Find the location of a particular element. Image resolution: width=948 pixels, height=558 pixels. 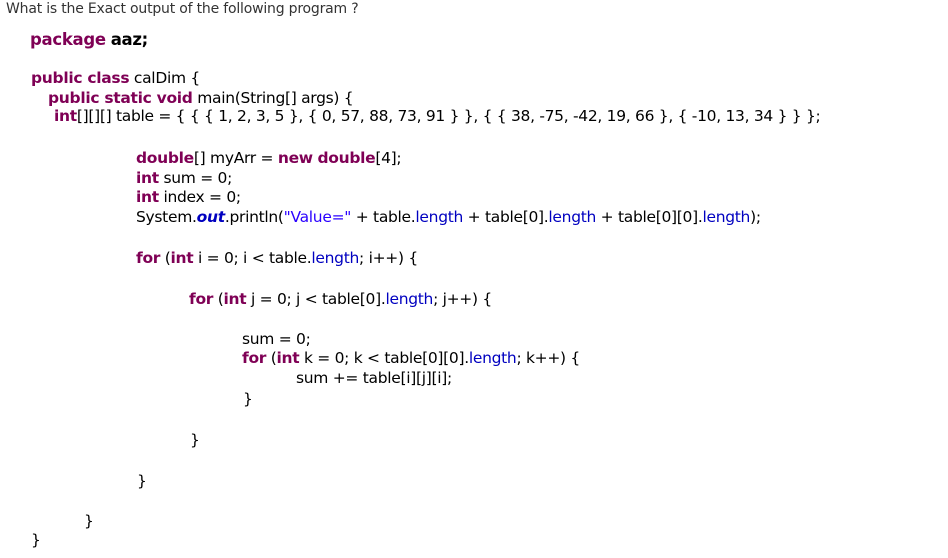

keyword: new is located at coordinates (295, 158).